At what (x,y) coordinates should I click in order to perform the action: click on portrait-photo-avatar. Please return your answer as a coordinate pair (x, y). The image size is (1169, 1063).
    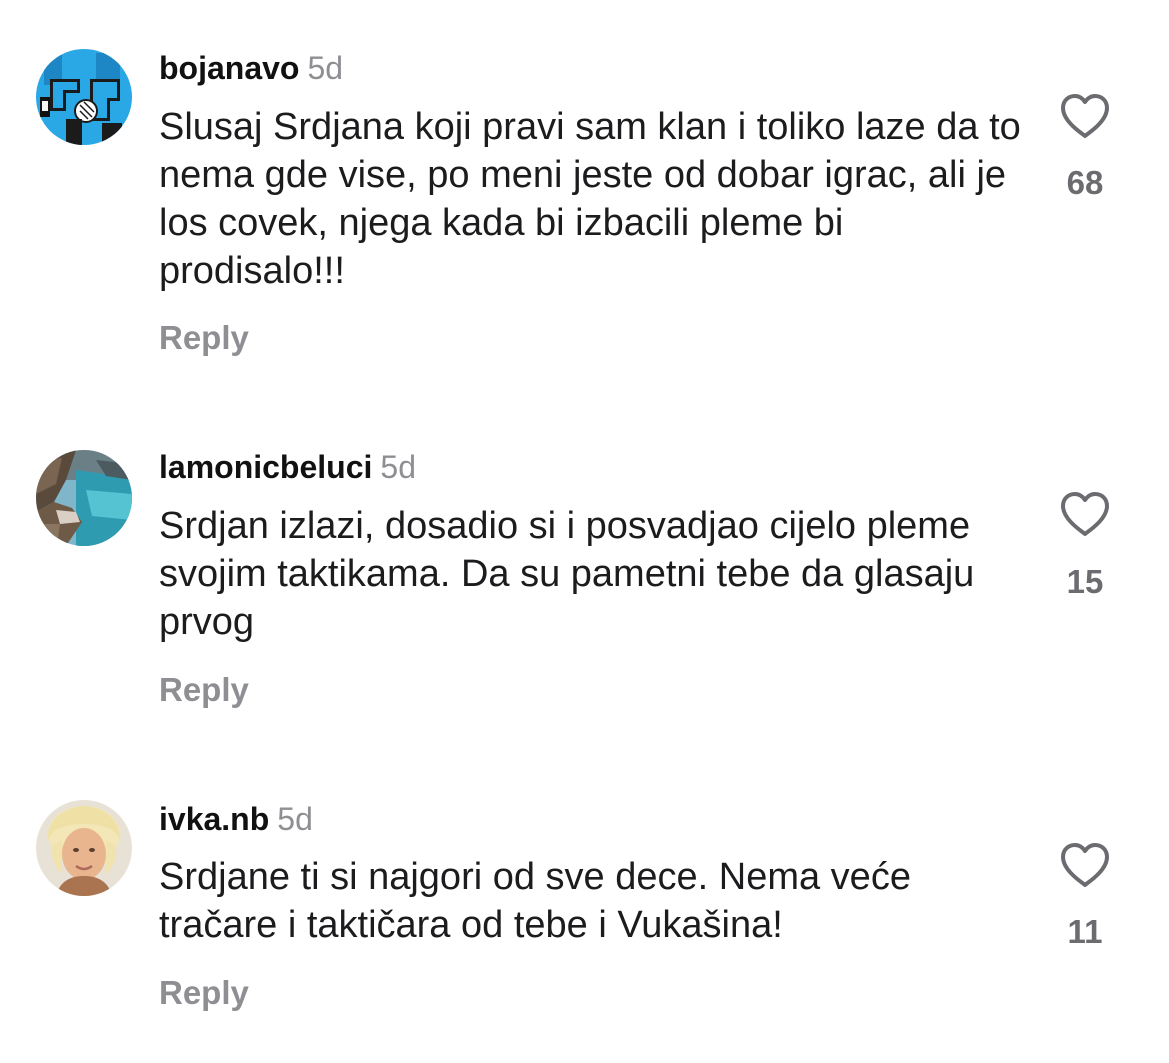
    Looking at the image, I should click on (84, 848).